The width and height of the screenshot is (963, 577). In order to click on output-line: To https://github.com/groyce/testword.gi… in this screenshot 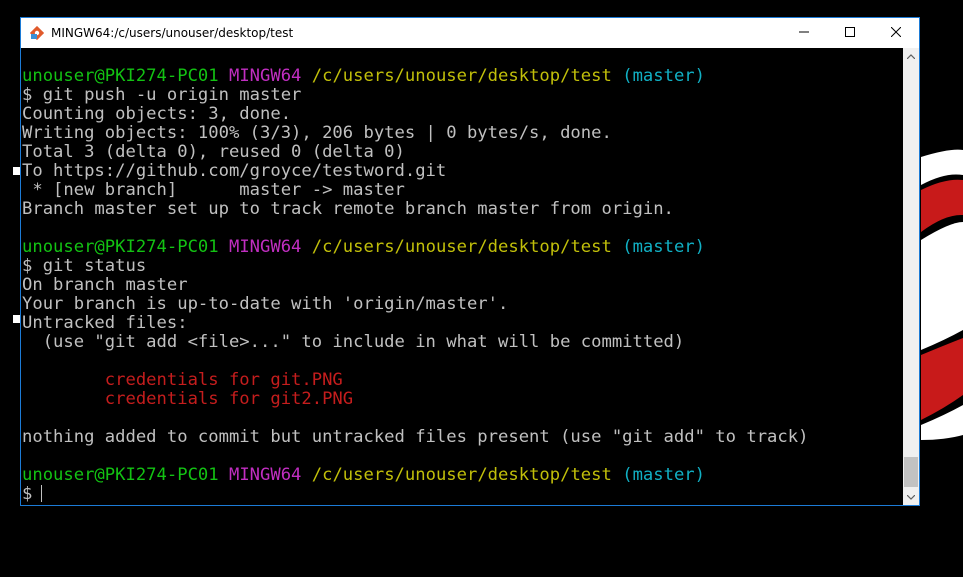, I will do `click(234, 171)`.